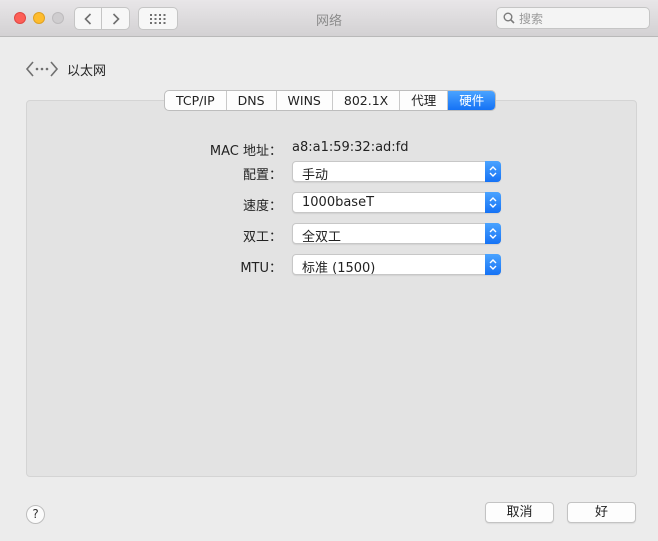 The image size is (658, 541). What do you see at coordinates (519, 512) in the screenshot?
I see `cancel-button: 取消` at bounding box center [519, 512].